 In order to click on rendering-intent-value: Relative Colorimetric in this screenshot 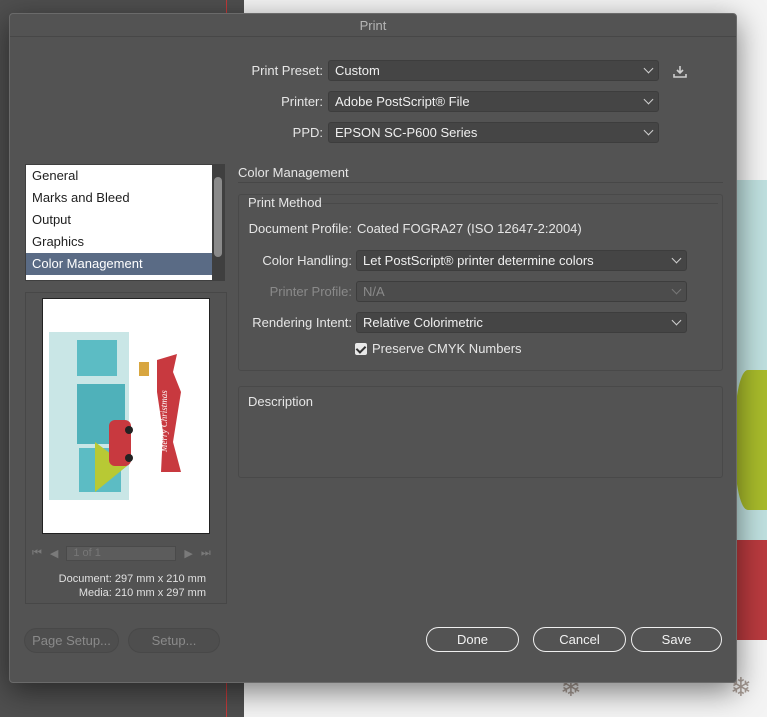, I will do `click(423, 322)`.